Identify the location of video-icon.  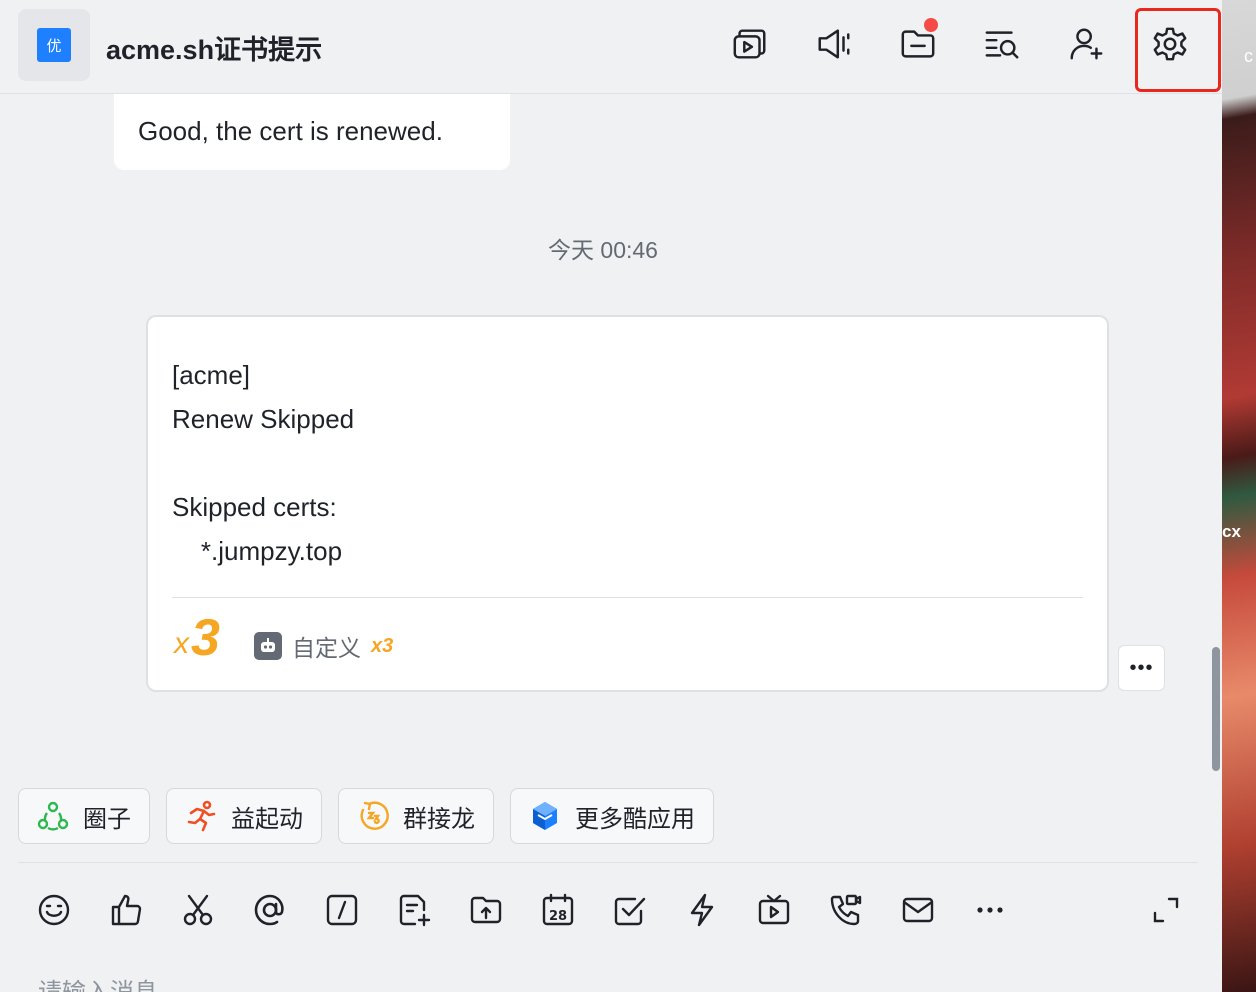
(750, 44).